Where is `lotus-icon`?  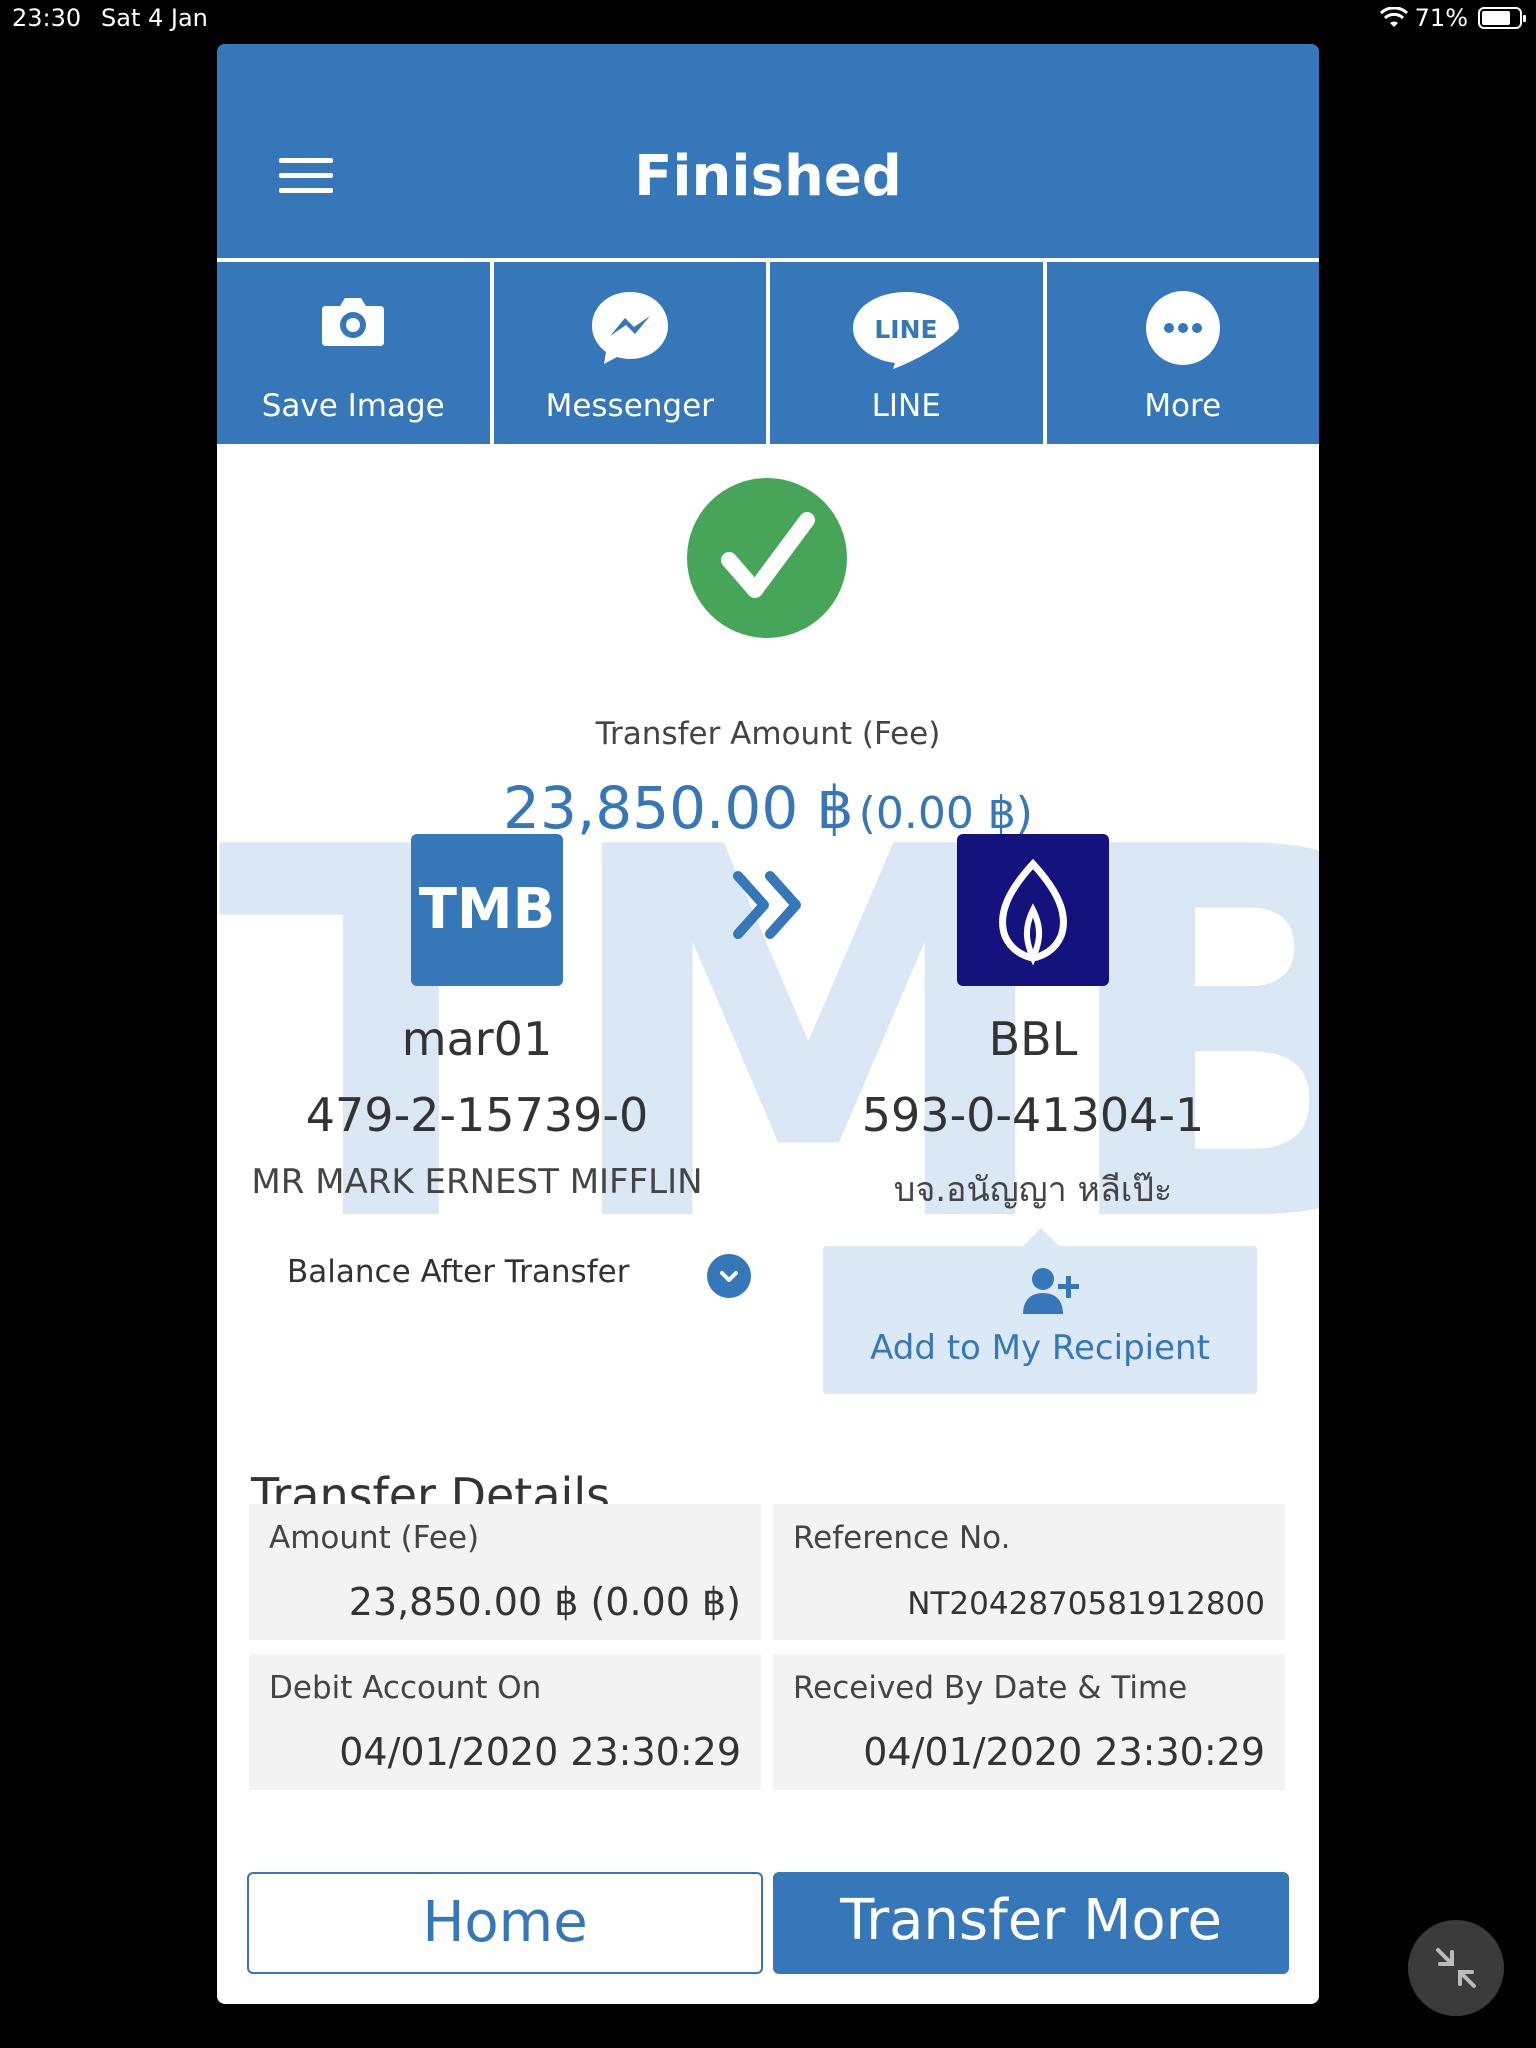 lotus-icon is located at coordinates (1033, 912).